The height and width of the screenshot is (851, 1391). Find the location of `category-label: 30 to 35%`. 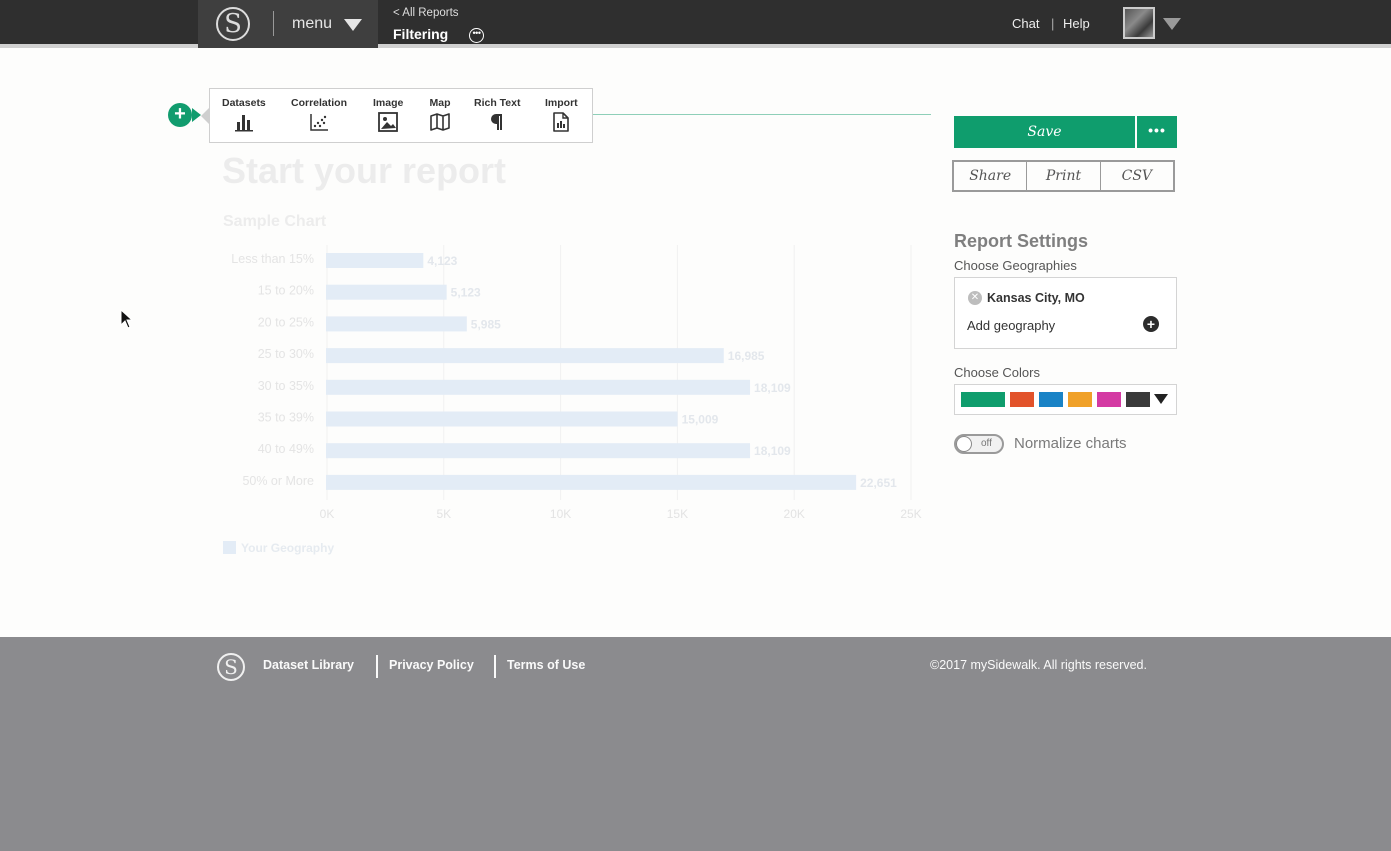

category-label: 30 to 35% is located at coordinates (286, 386).